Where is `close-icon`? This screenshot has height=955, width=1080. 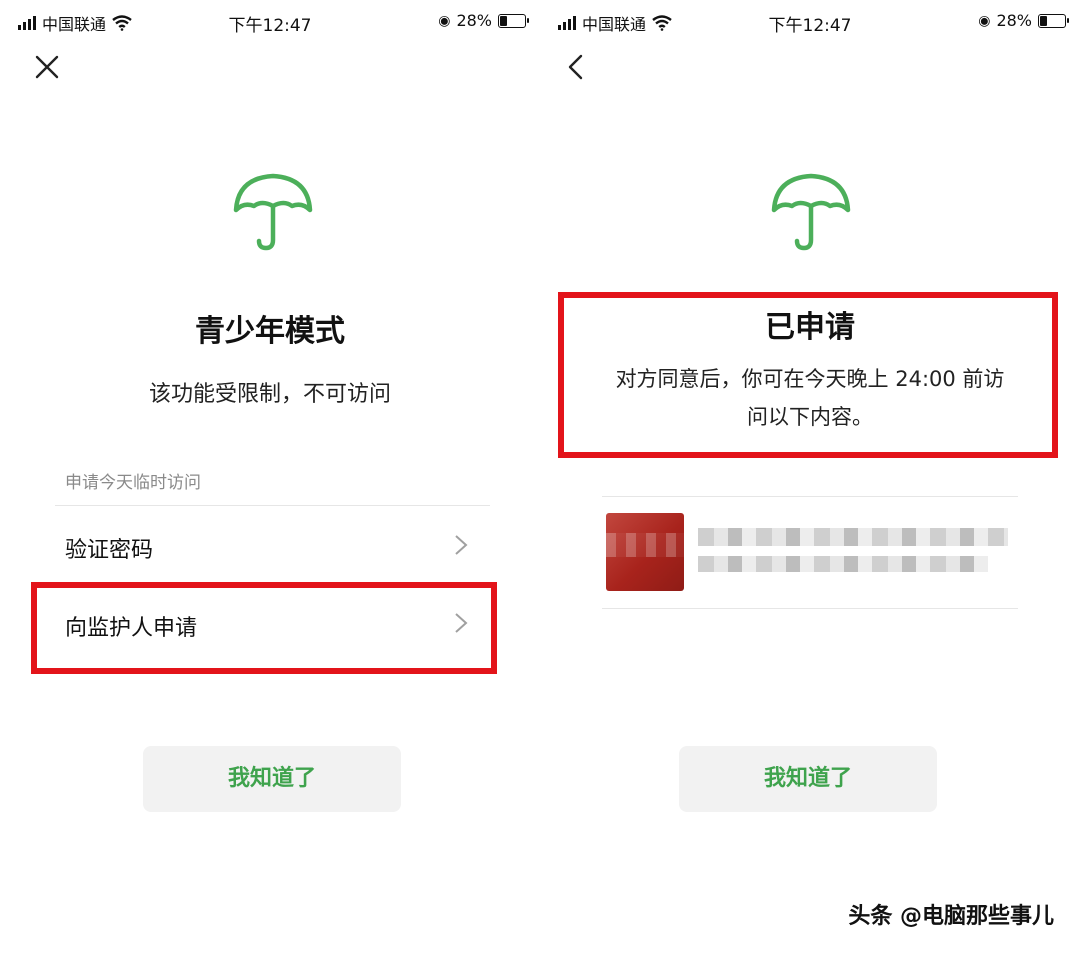 close-icon is located at coordinates (47, 67).